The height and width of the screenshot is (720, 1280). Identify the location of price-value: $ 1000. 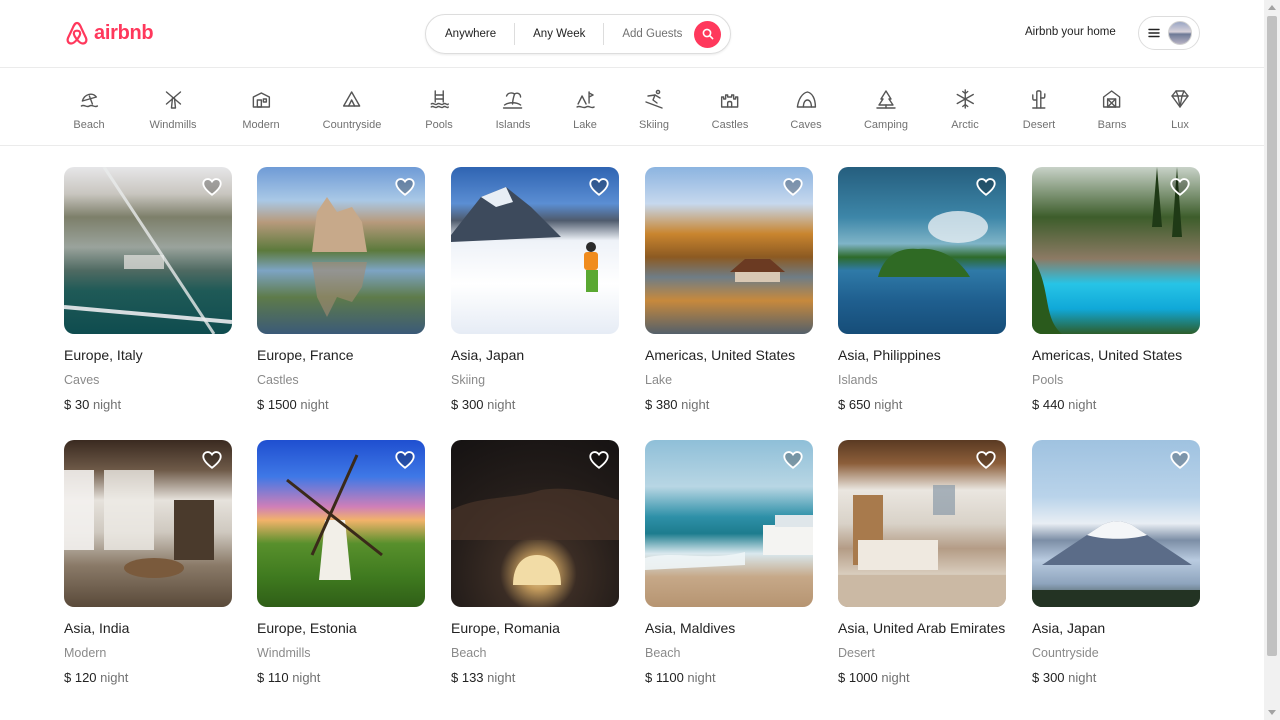
(858, 677).